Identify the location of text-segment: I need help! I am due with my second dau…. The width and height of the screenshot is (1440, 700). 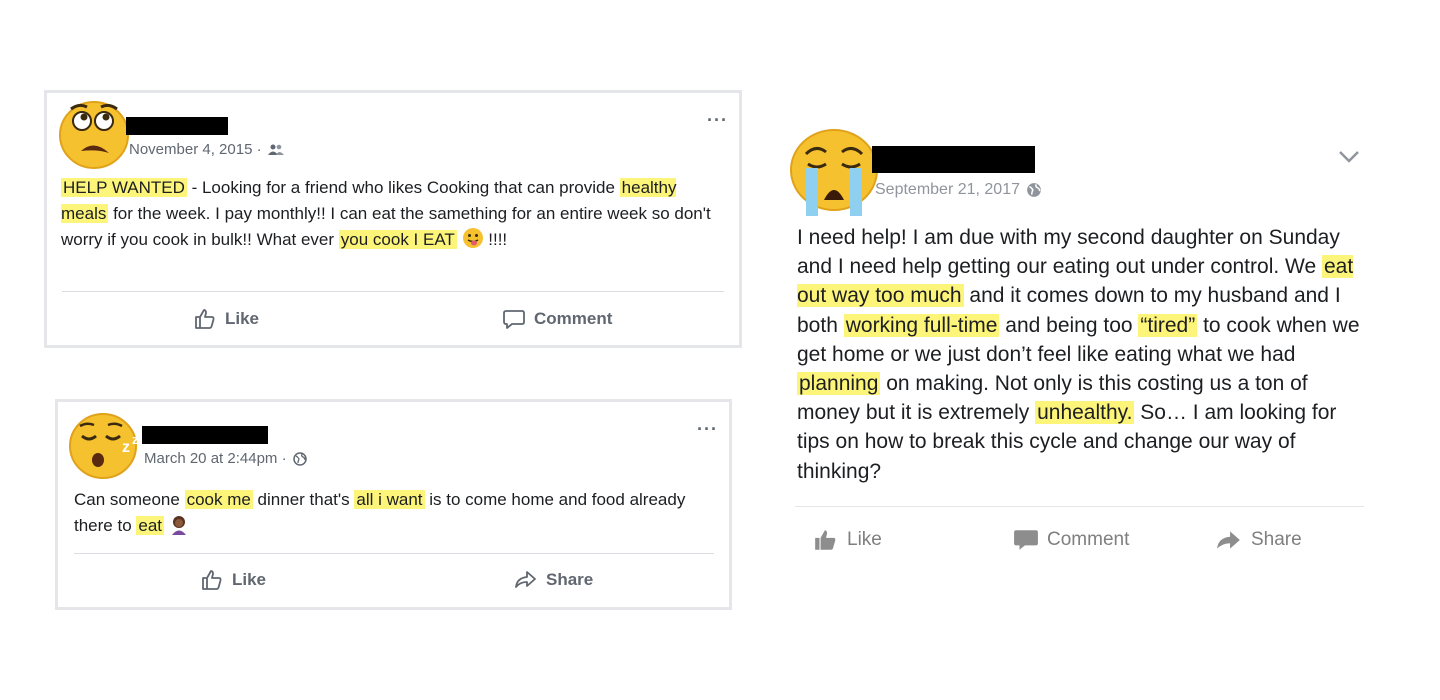
(1068, 252).